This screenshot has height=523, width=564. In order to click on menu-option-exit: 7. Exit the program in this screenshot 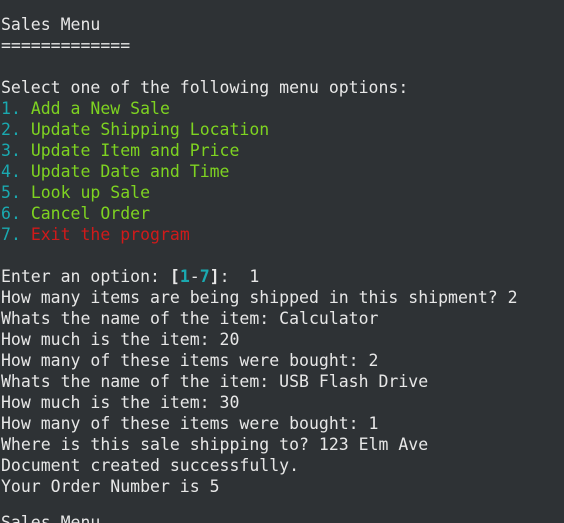, I will do `click(95, 234)`.